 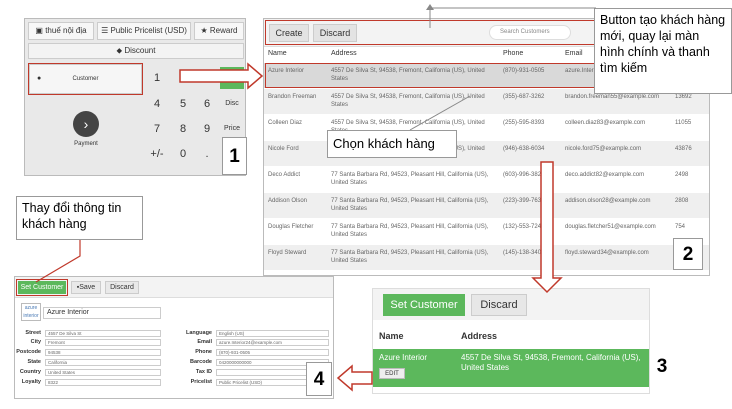 What do you see at coordinates (157, 78) in the screenshot?
I see `numpad-key: 1` at bounding box center [157, 78].